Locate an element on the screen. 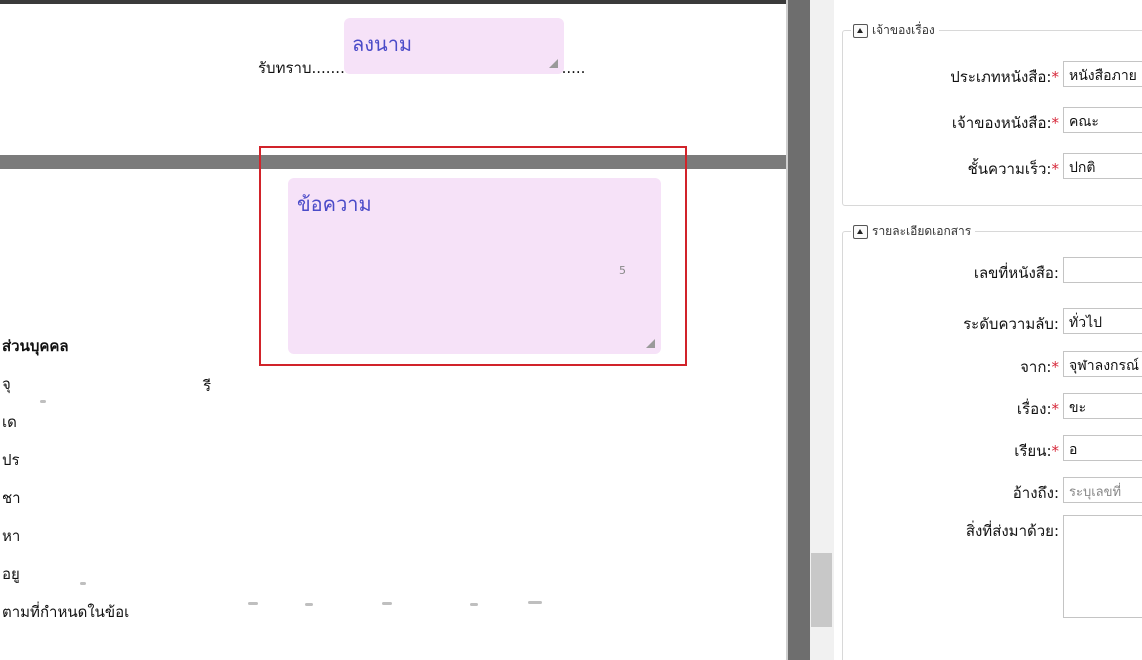  secrecy-label: ระดับความลับ: is located at coordinates (1011, 324).